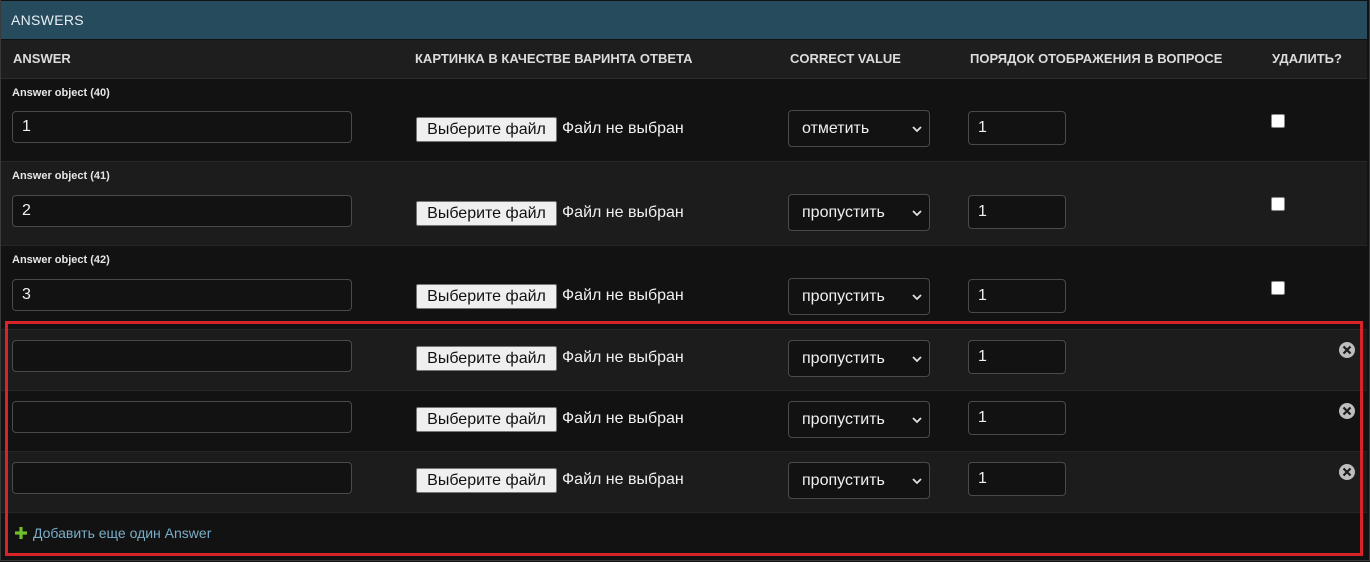  Describe the element at coordinates (1096, 58) in the screenshot. I see `column-order: ПОРЯДОК ОТОБРАЖЕНИЯ В ВОПРОСЕ` at that location.